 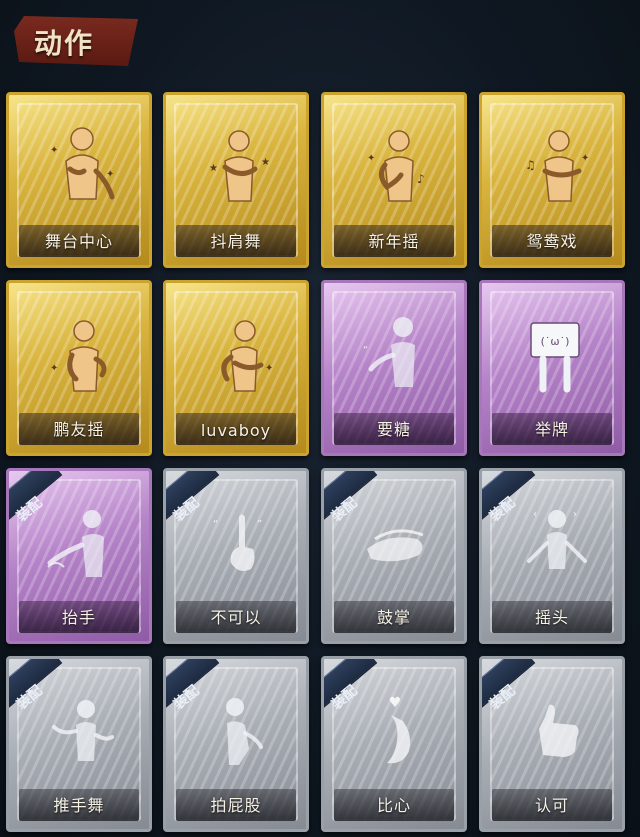 I want to click on emote-card-raise-hand: 抬手 装配, so click(x=79, y=556).